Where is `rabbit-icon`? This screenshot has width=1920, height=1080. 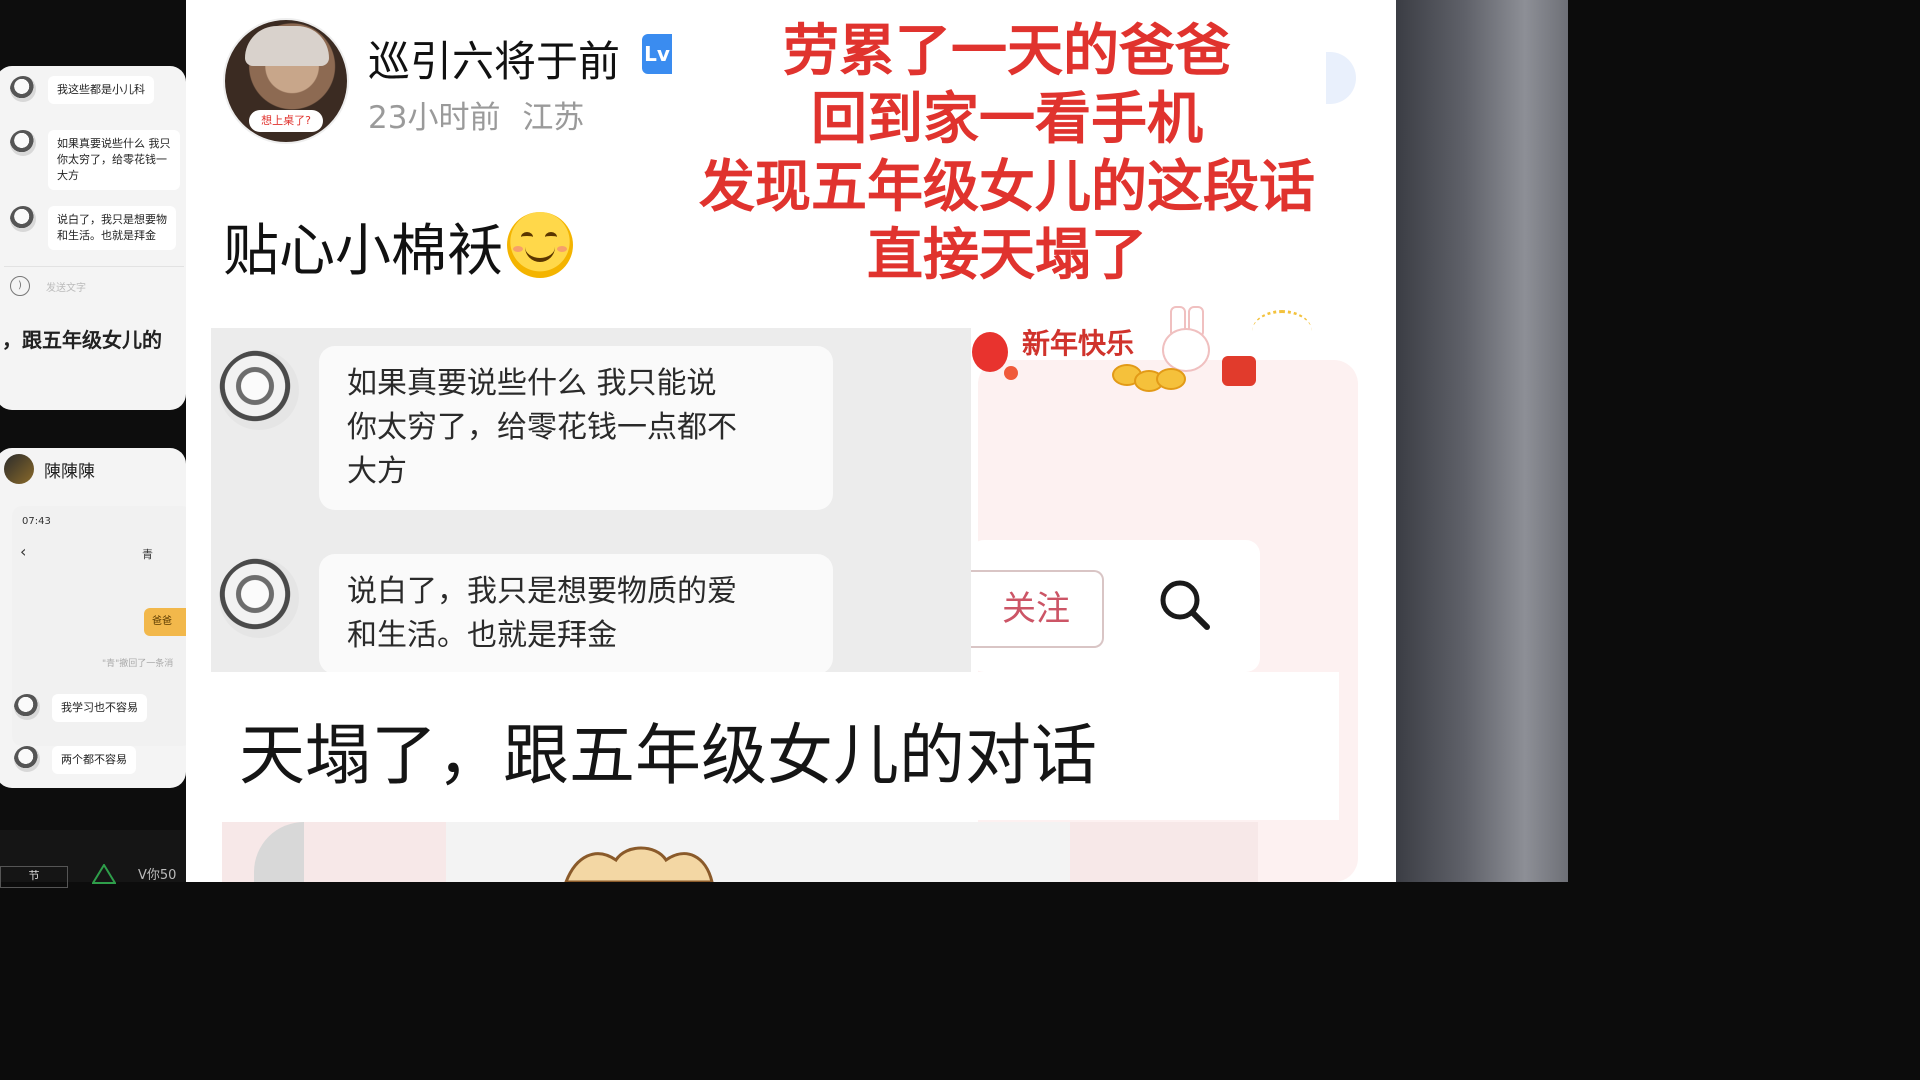 rabbit-icon is located at coordinates (1212, 351).